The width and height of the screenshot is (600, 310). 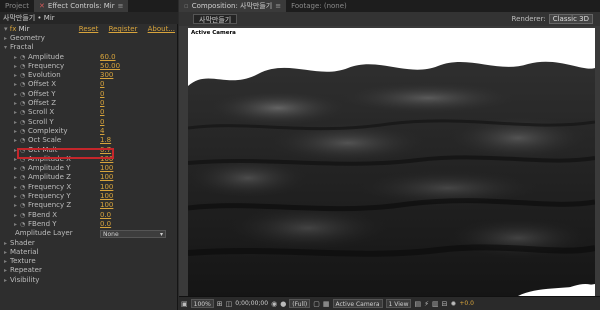 I want to click on property-row: ▸ ◔ Oct Scale 1.8, so click(x=89, y=140).